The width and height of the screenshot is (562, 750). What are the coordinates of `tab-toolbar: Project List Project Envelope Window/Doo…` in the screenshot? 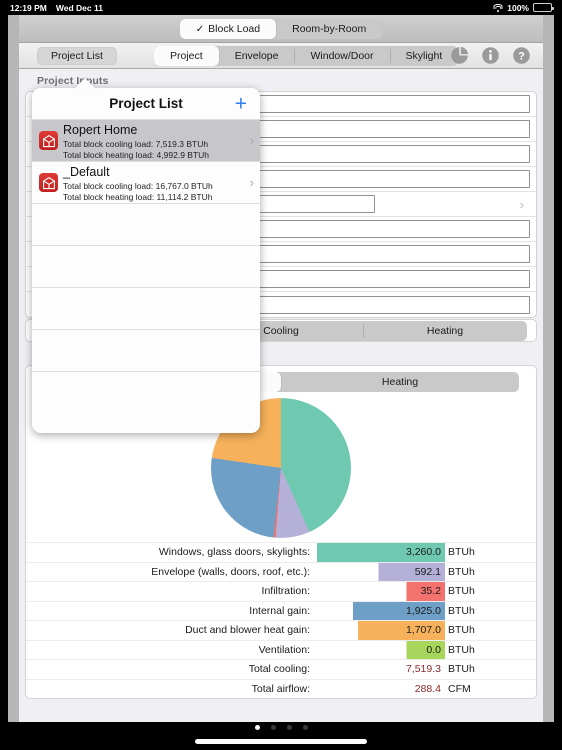 It's located at (281, 56).